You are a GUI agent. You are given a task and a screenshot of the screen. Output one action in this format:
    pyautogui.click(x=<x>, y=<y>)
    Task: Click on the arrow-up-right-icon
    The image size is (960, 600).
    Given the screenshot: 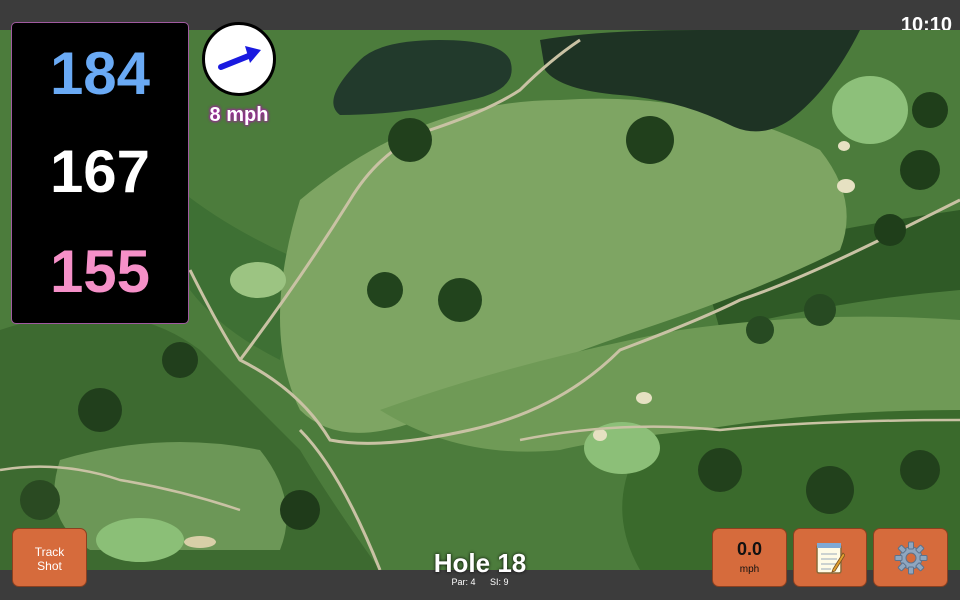 What is the action you would take?
    pyautogui.click(x=239, y=58)
    